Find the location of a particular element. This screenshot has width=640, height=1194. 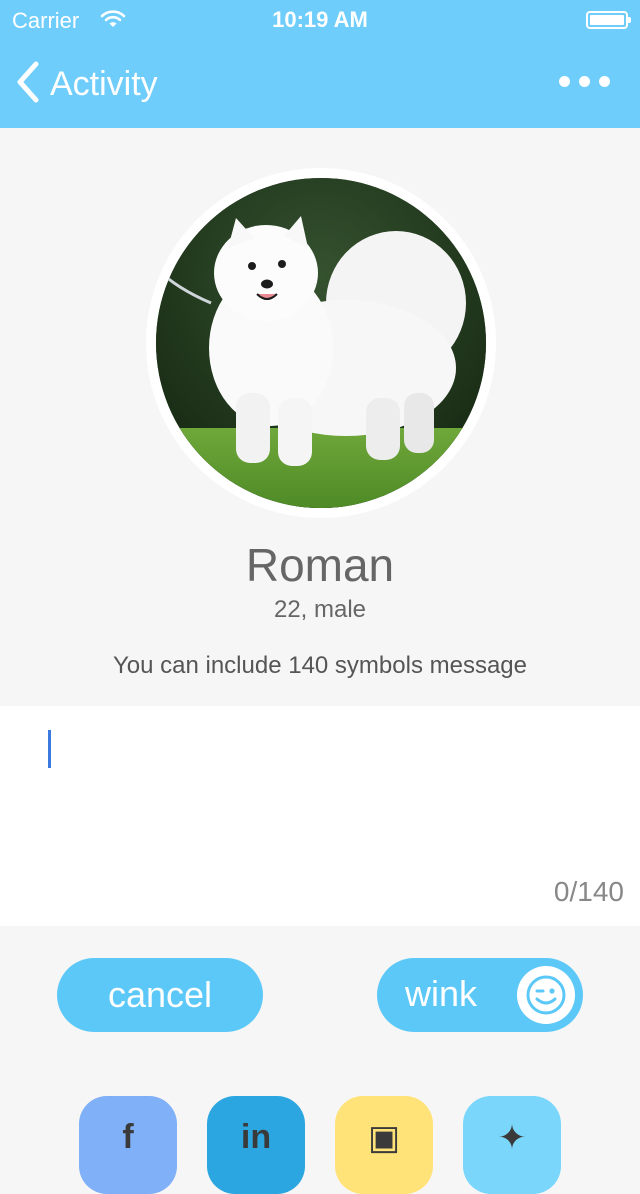

avatar is located at coordinates (321, 343).